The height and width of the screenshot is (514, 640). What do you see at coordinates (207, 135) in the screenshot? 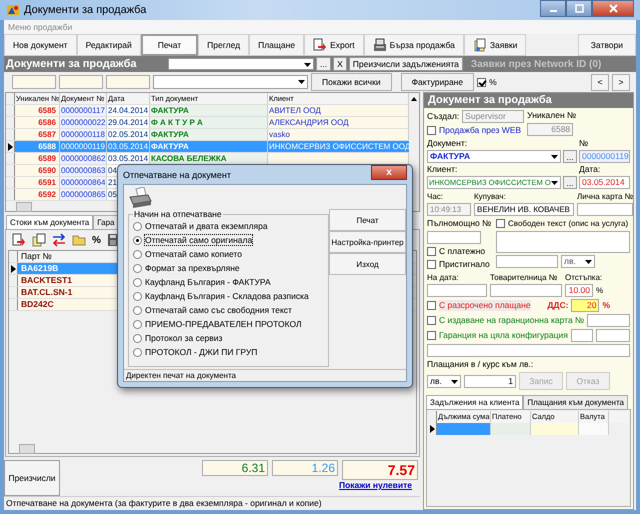
I see `table-row: 6587 0000000118 02.05.2014 ФАКТУРА vasko` at bounding box center [207, 135].